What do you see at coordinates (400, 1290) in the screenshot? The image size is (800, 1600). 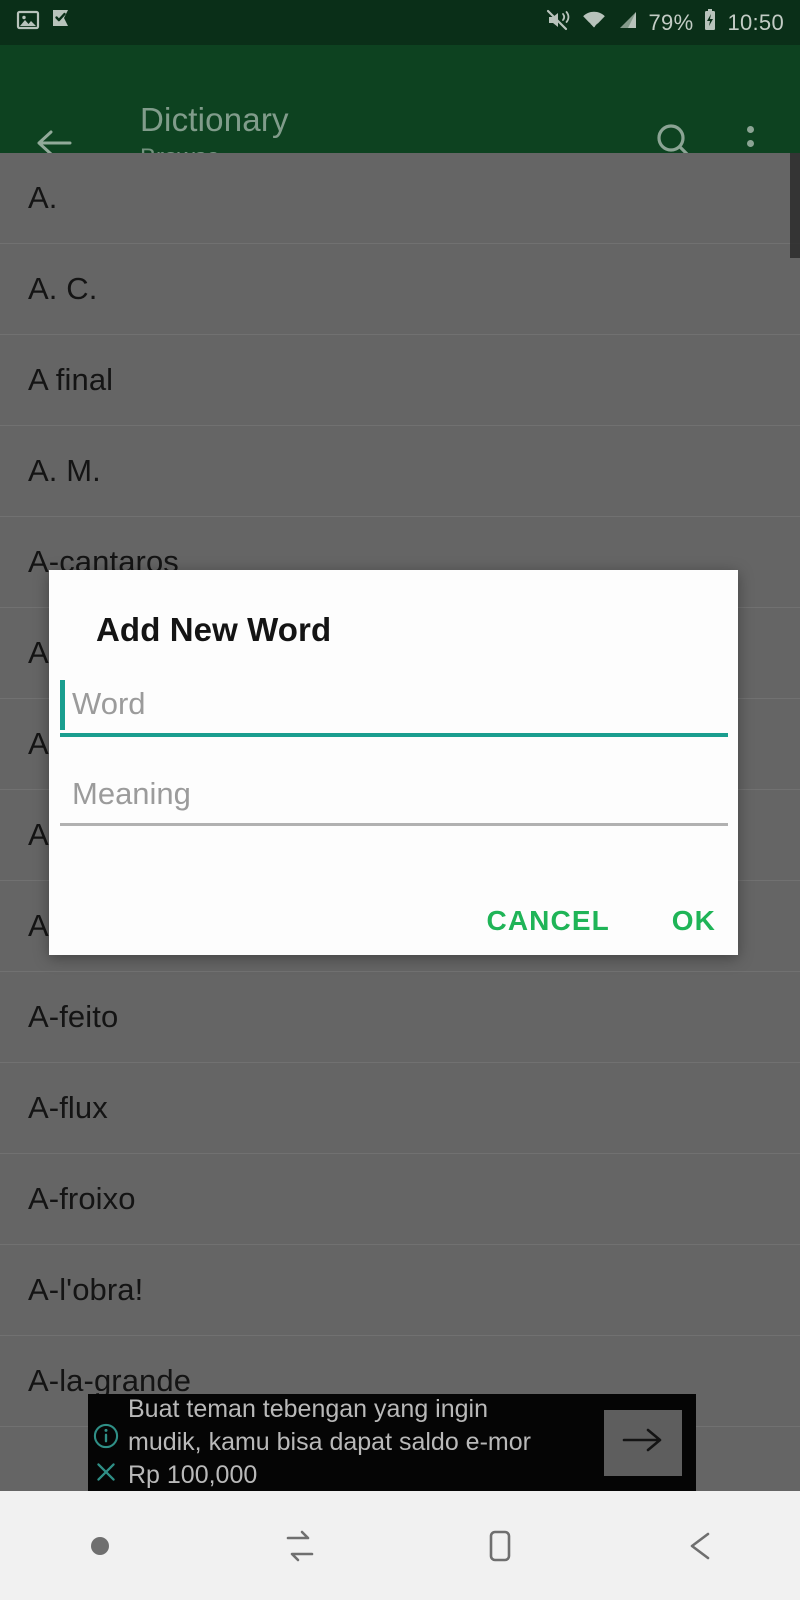 I see `list-item: A-l'obra!` at bounding box center [400, 1290].